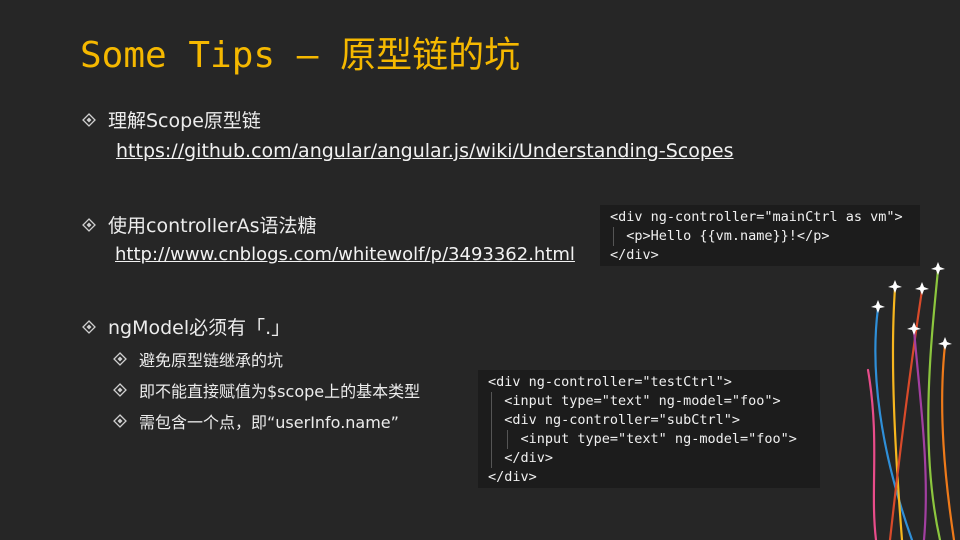 Image resolution: width=960 pixels, height=540 pixels. I want to click on code-line: <div ng-controller="mainCtrl as vm">, so click(756, 217).